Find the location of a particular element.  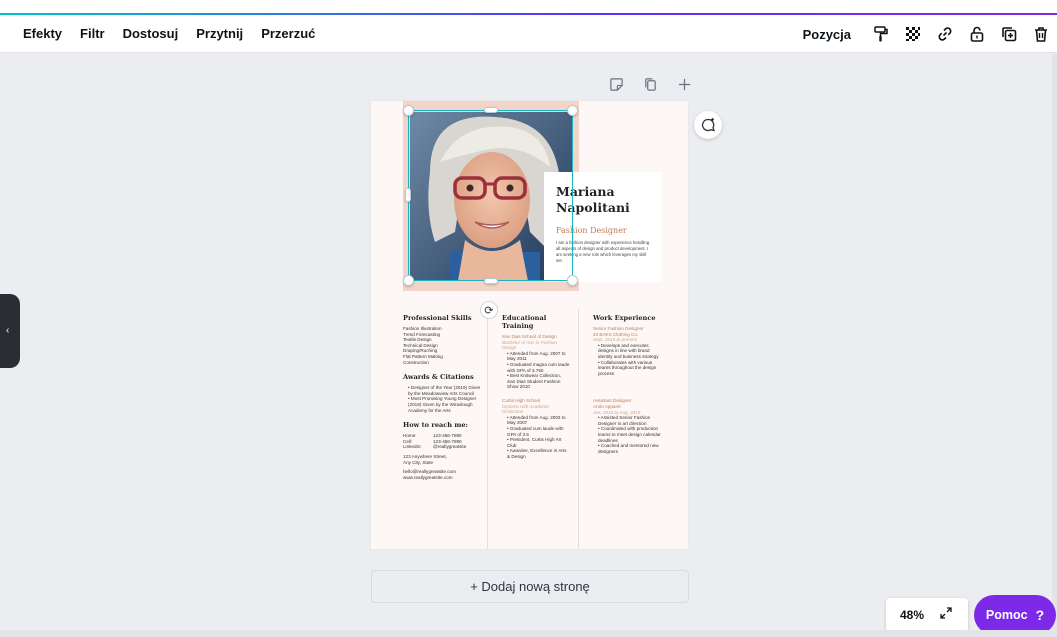

zoom-control: 48% is located at coordinates (927, 615).